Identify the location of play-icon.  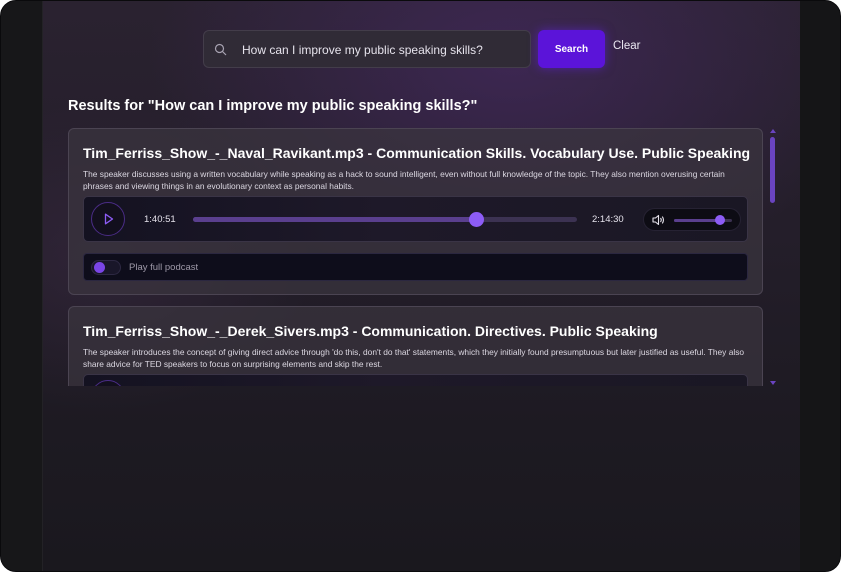
(109, 219).